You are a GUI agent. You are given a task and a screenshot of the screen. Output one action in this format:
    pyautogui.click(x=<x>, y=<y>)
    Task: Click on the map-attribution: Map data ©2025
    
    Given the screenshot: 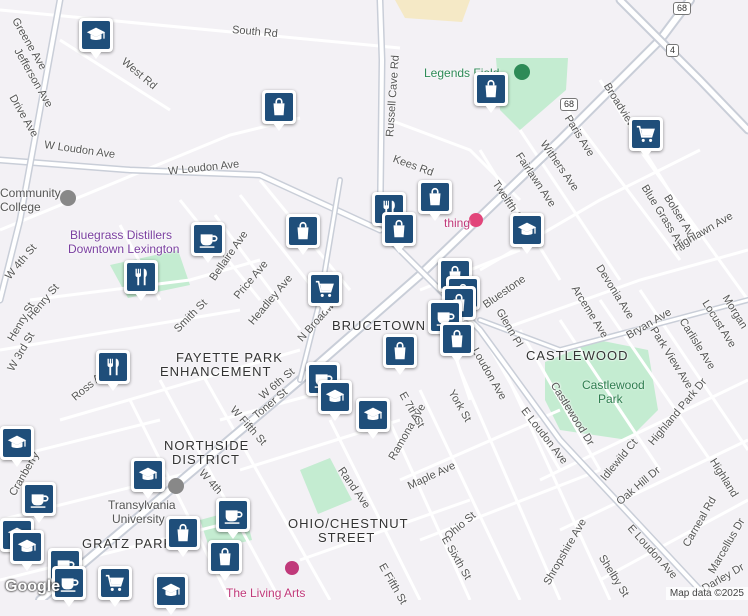 What is the action you would take?
    pyautogui.click(x=706, y=593)
    